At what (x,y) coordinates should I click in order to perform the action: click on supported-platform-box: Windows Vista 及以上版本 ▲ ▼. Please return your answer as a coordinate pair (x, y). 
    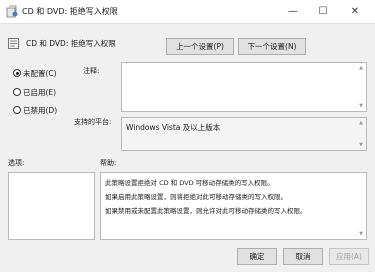
    Looking at the image, I should click on (244, 134).